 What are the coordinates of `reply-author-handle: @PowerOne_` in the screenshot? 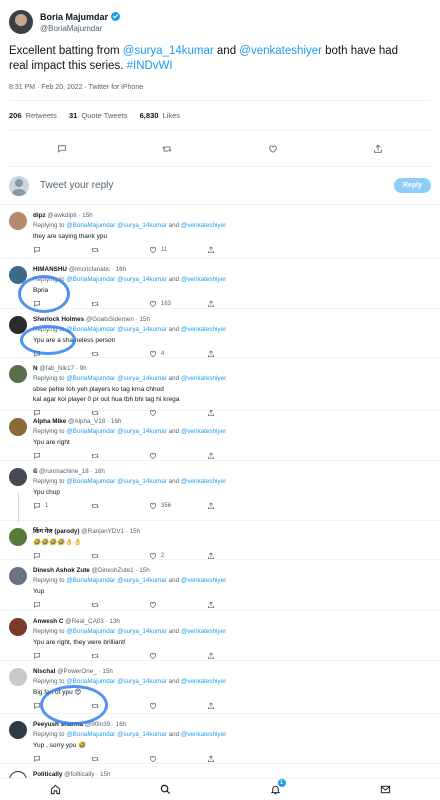 It's located at (77, 671).